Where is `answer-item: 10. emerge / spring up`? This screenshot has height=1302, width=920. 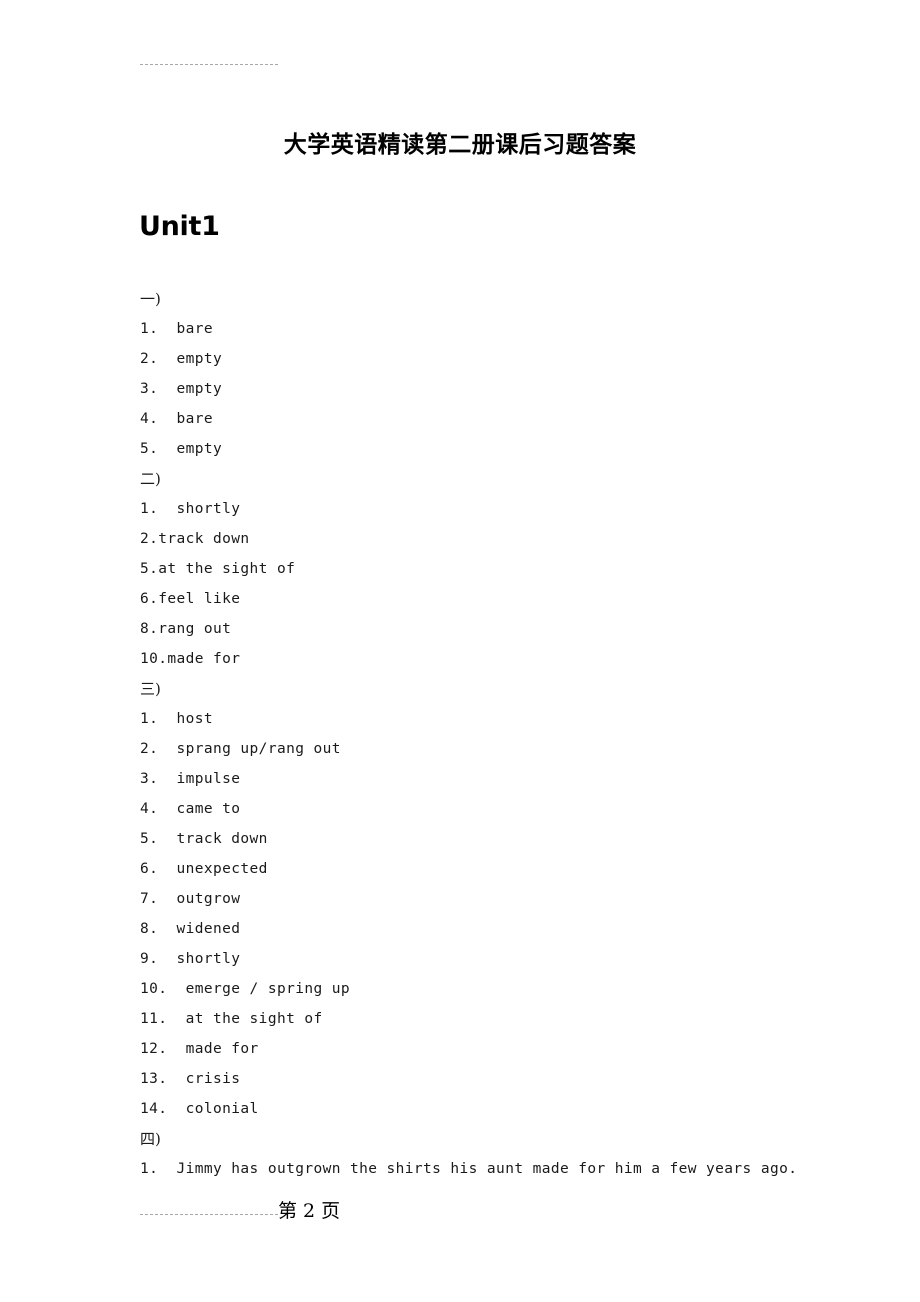
answer-item: 10. emerge / spring up is located at coordinates (245, 989).